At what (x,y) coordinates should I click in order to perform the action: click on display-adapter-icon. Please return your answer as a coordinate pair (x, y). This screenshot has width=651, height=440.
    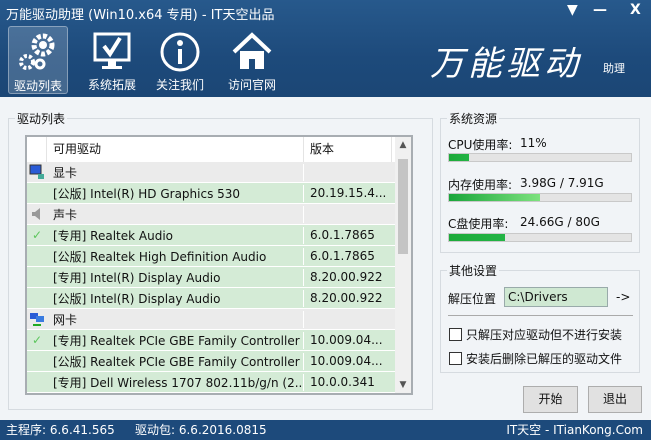
    Looking at the image, I should click on (36, 171).